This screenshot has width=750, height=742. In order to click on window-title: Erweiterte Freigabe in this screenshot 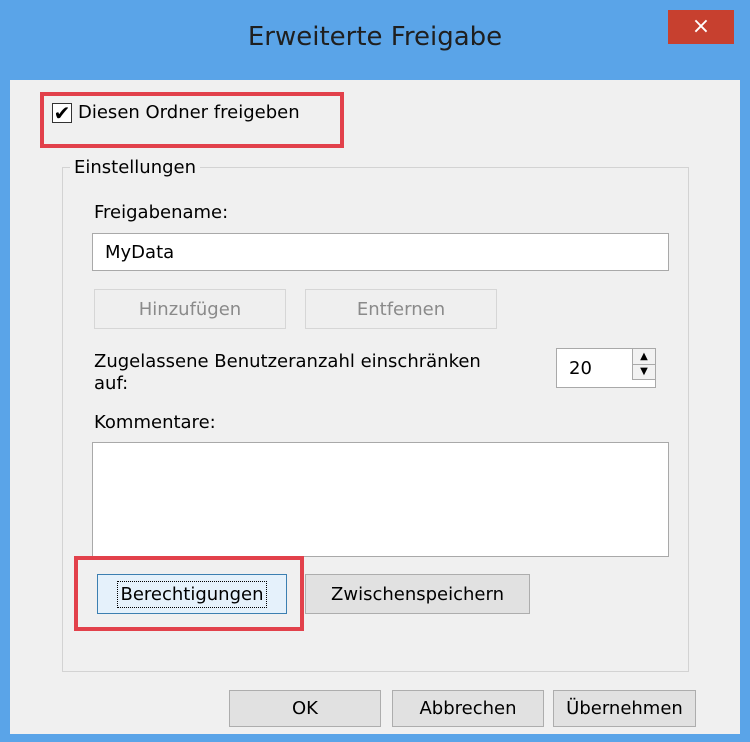, I will do `click(375, 37)`.